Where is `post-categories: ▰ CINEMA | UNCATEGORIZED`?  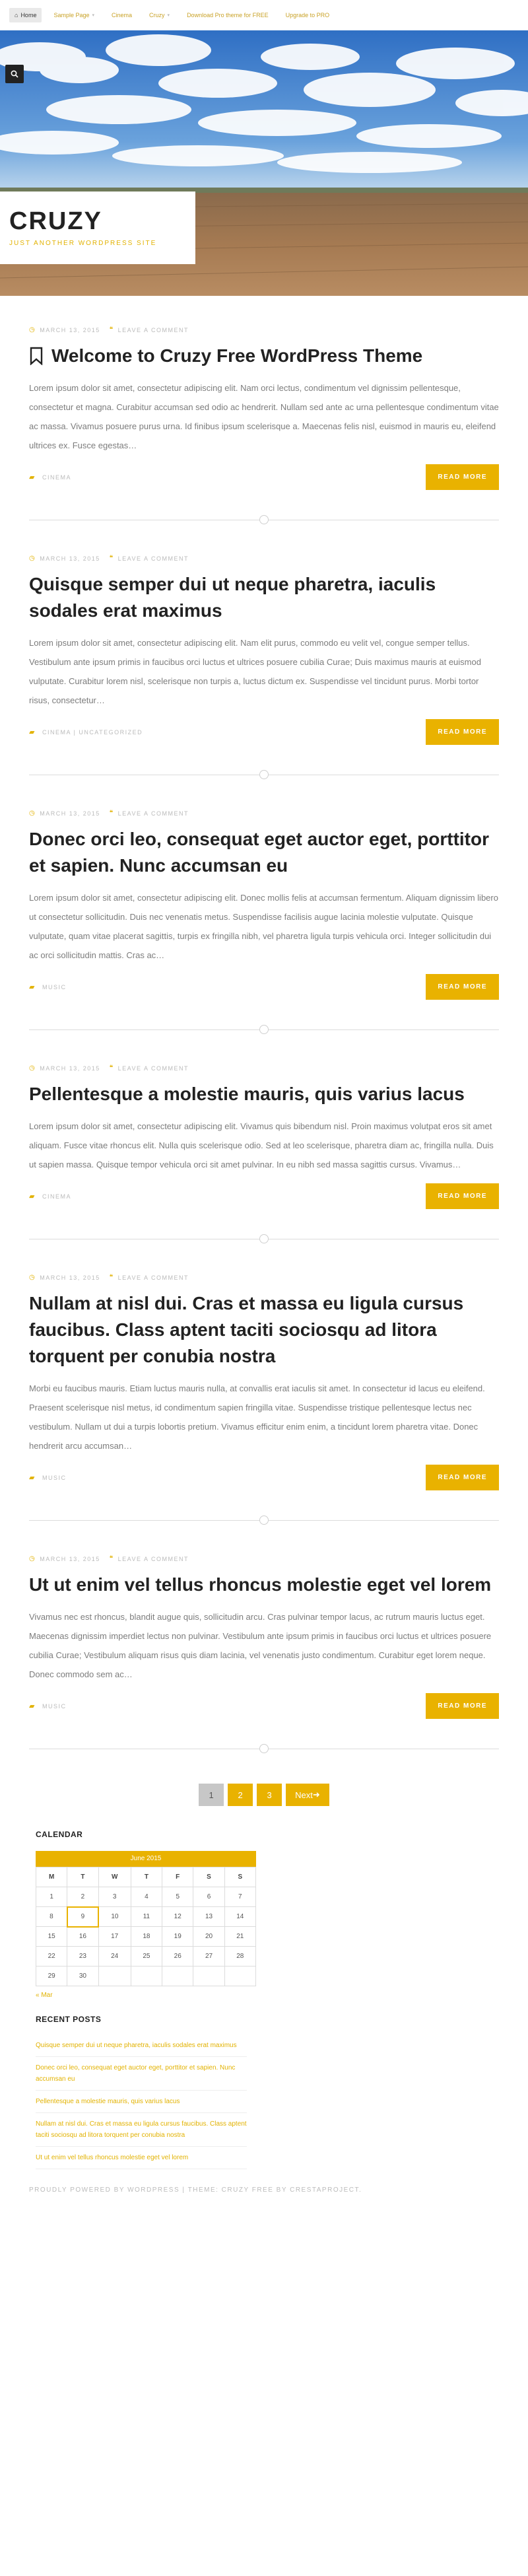
post-categories: ▰ CINEMA | UNCATEGORIZED is located at coordinates (86, 732).